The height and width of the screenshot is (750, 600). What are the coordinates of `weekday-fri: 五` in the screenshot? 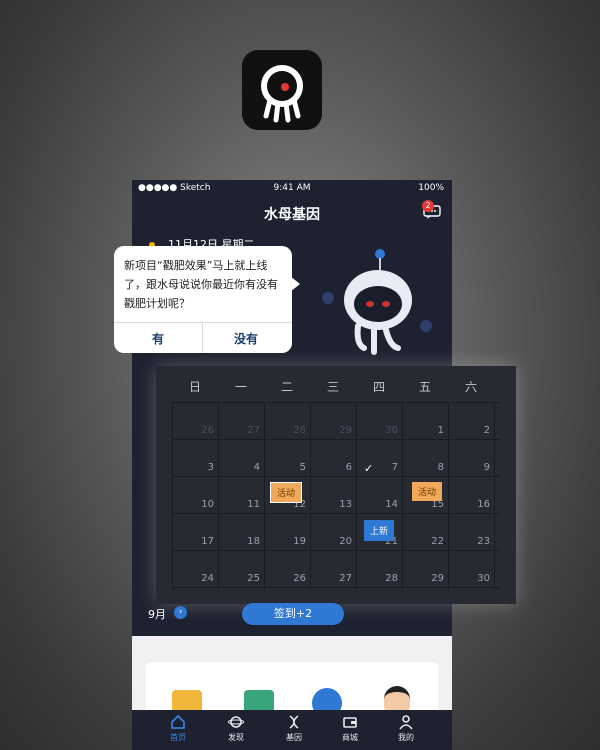 It's located at (424, 387).